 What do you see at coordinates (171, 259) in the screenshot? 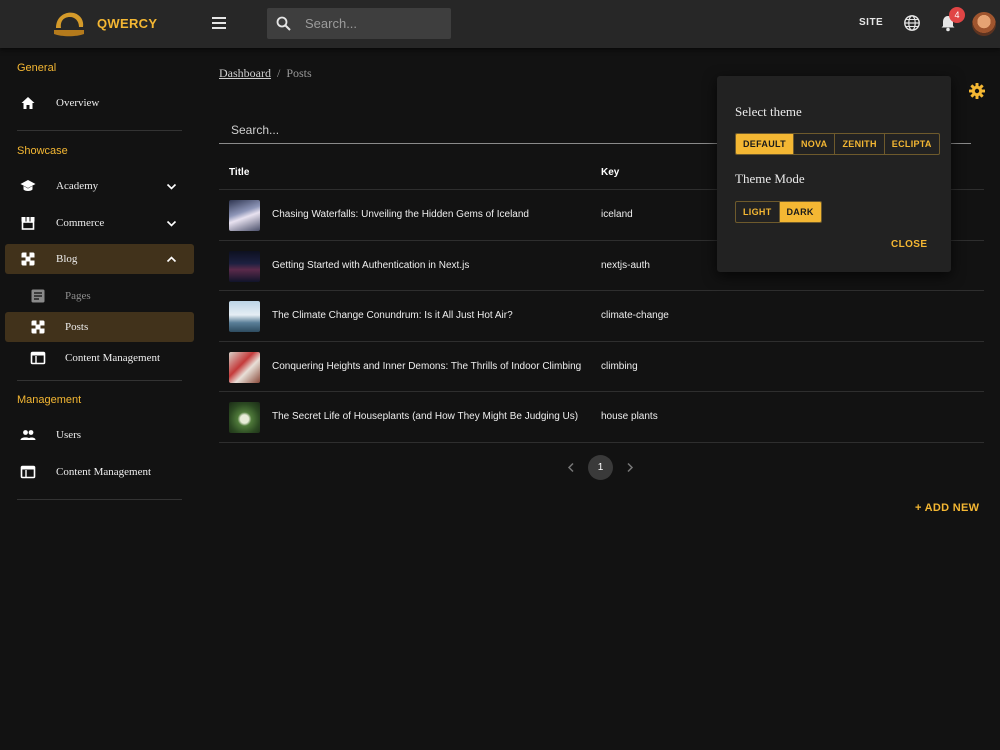
I see `chevron-up-icon` at bounding box center [171, 259].